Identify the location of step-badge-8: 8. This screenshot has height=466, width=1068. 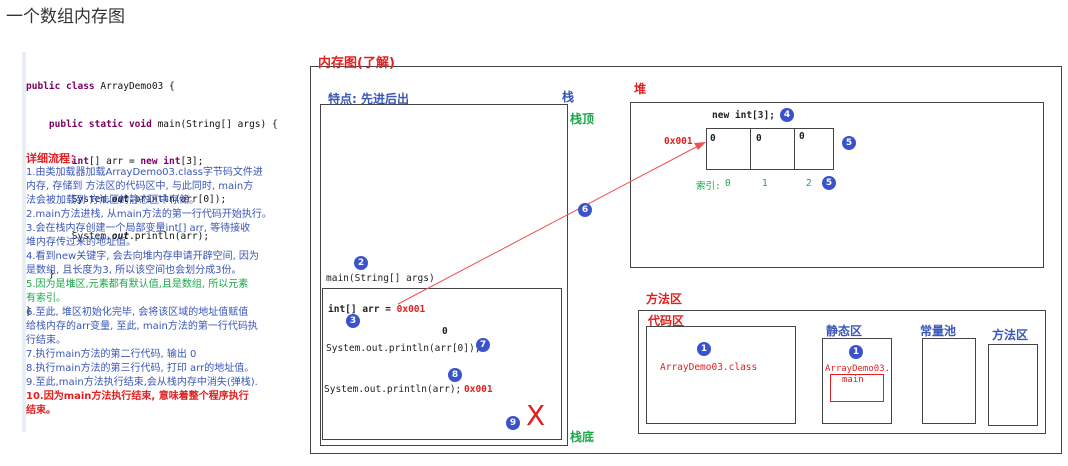
(455, 375).